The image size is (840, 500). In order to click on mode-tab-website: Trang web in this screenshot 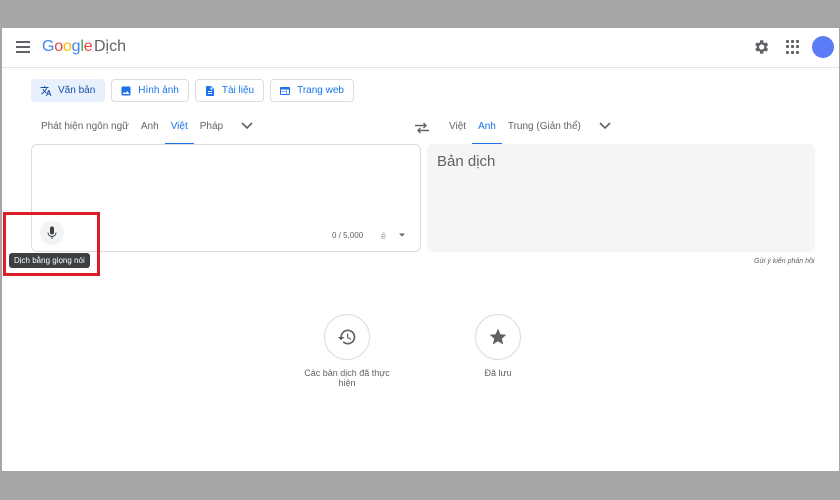, I will do `click(312, 90)`.